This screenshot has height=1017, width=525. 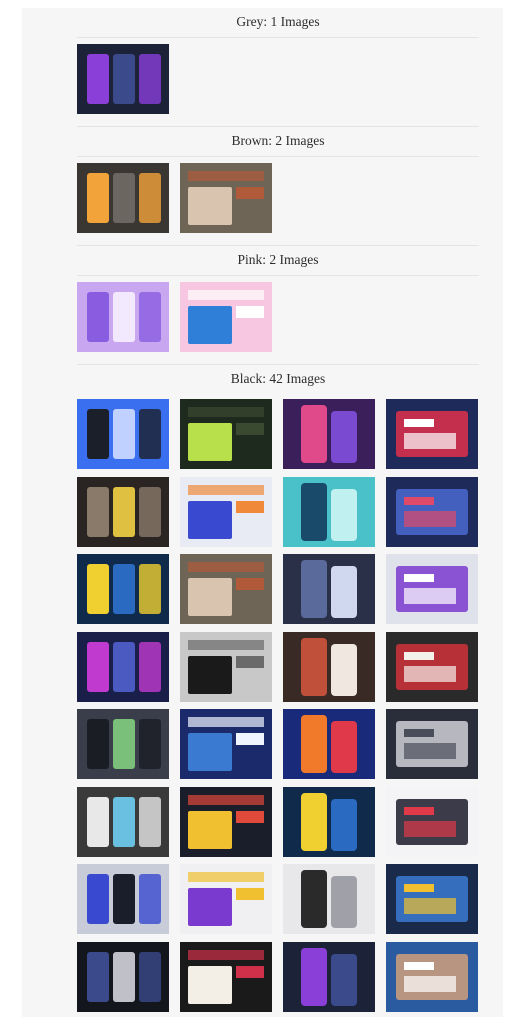 I want to click on dark-dashboard-thumb, so click(x=123, y=79).